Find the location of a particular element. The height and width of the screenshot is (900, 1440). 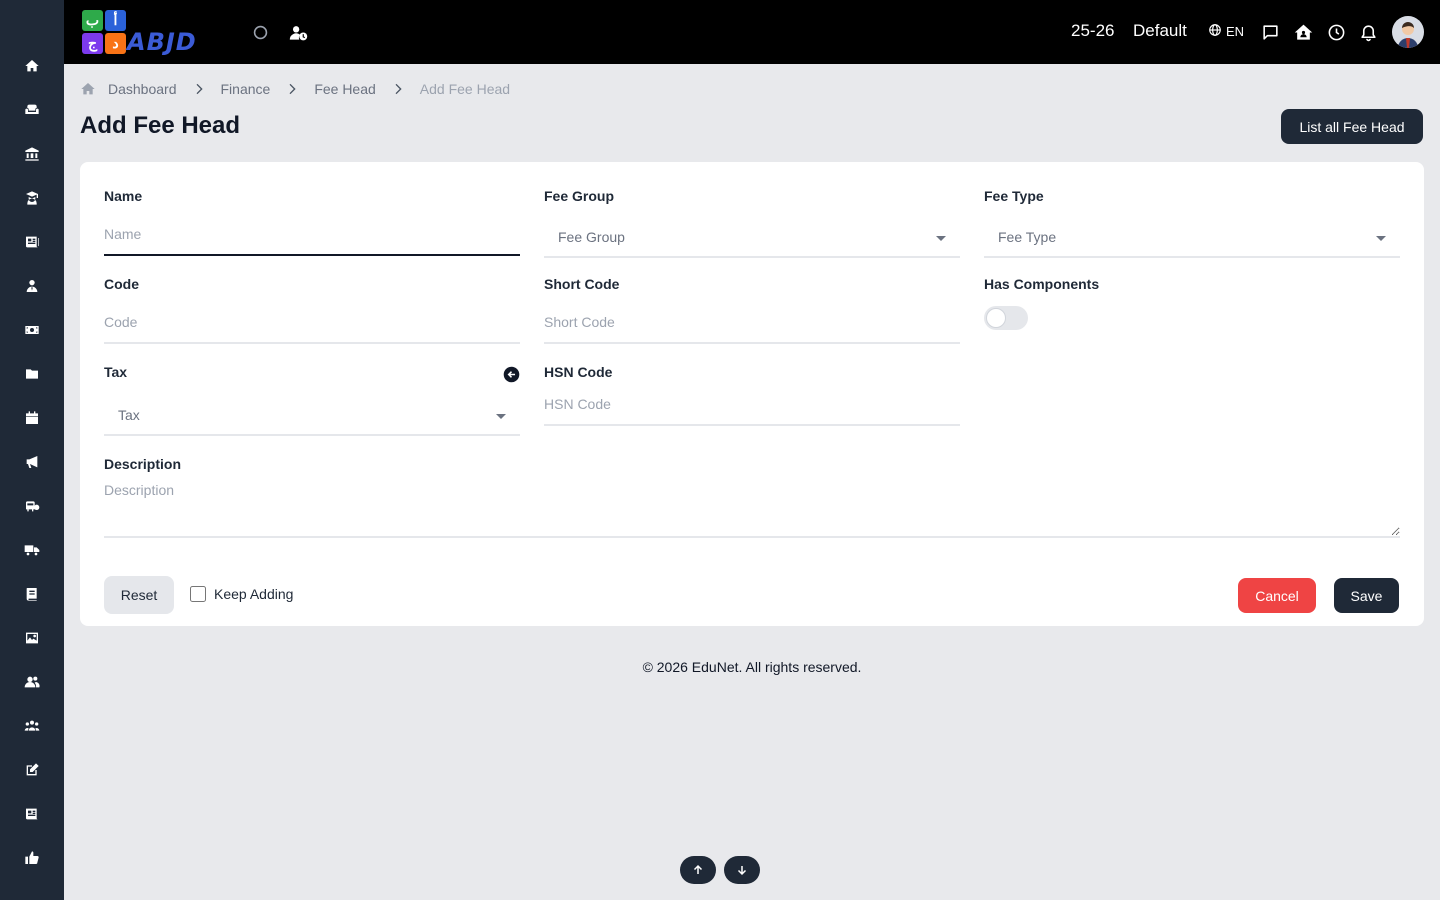

hsn-code-label: HSN Code is located at coordinates (578, 372).